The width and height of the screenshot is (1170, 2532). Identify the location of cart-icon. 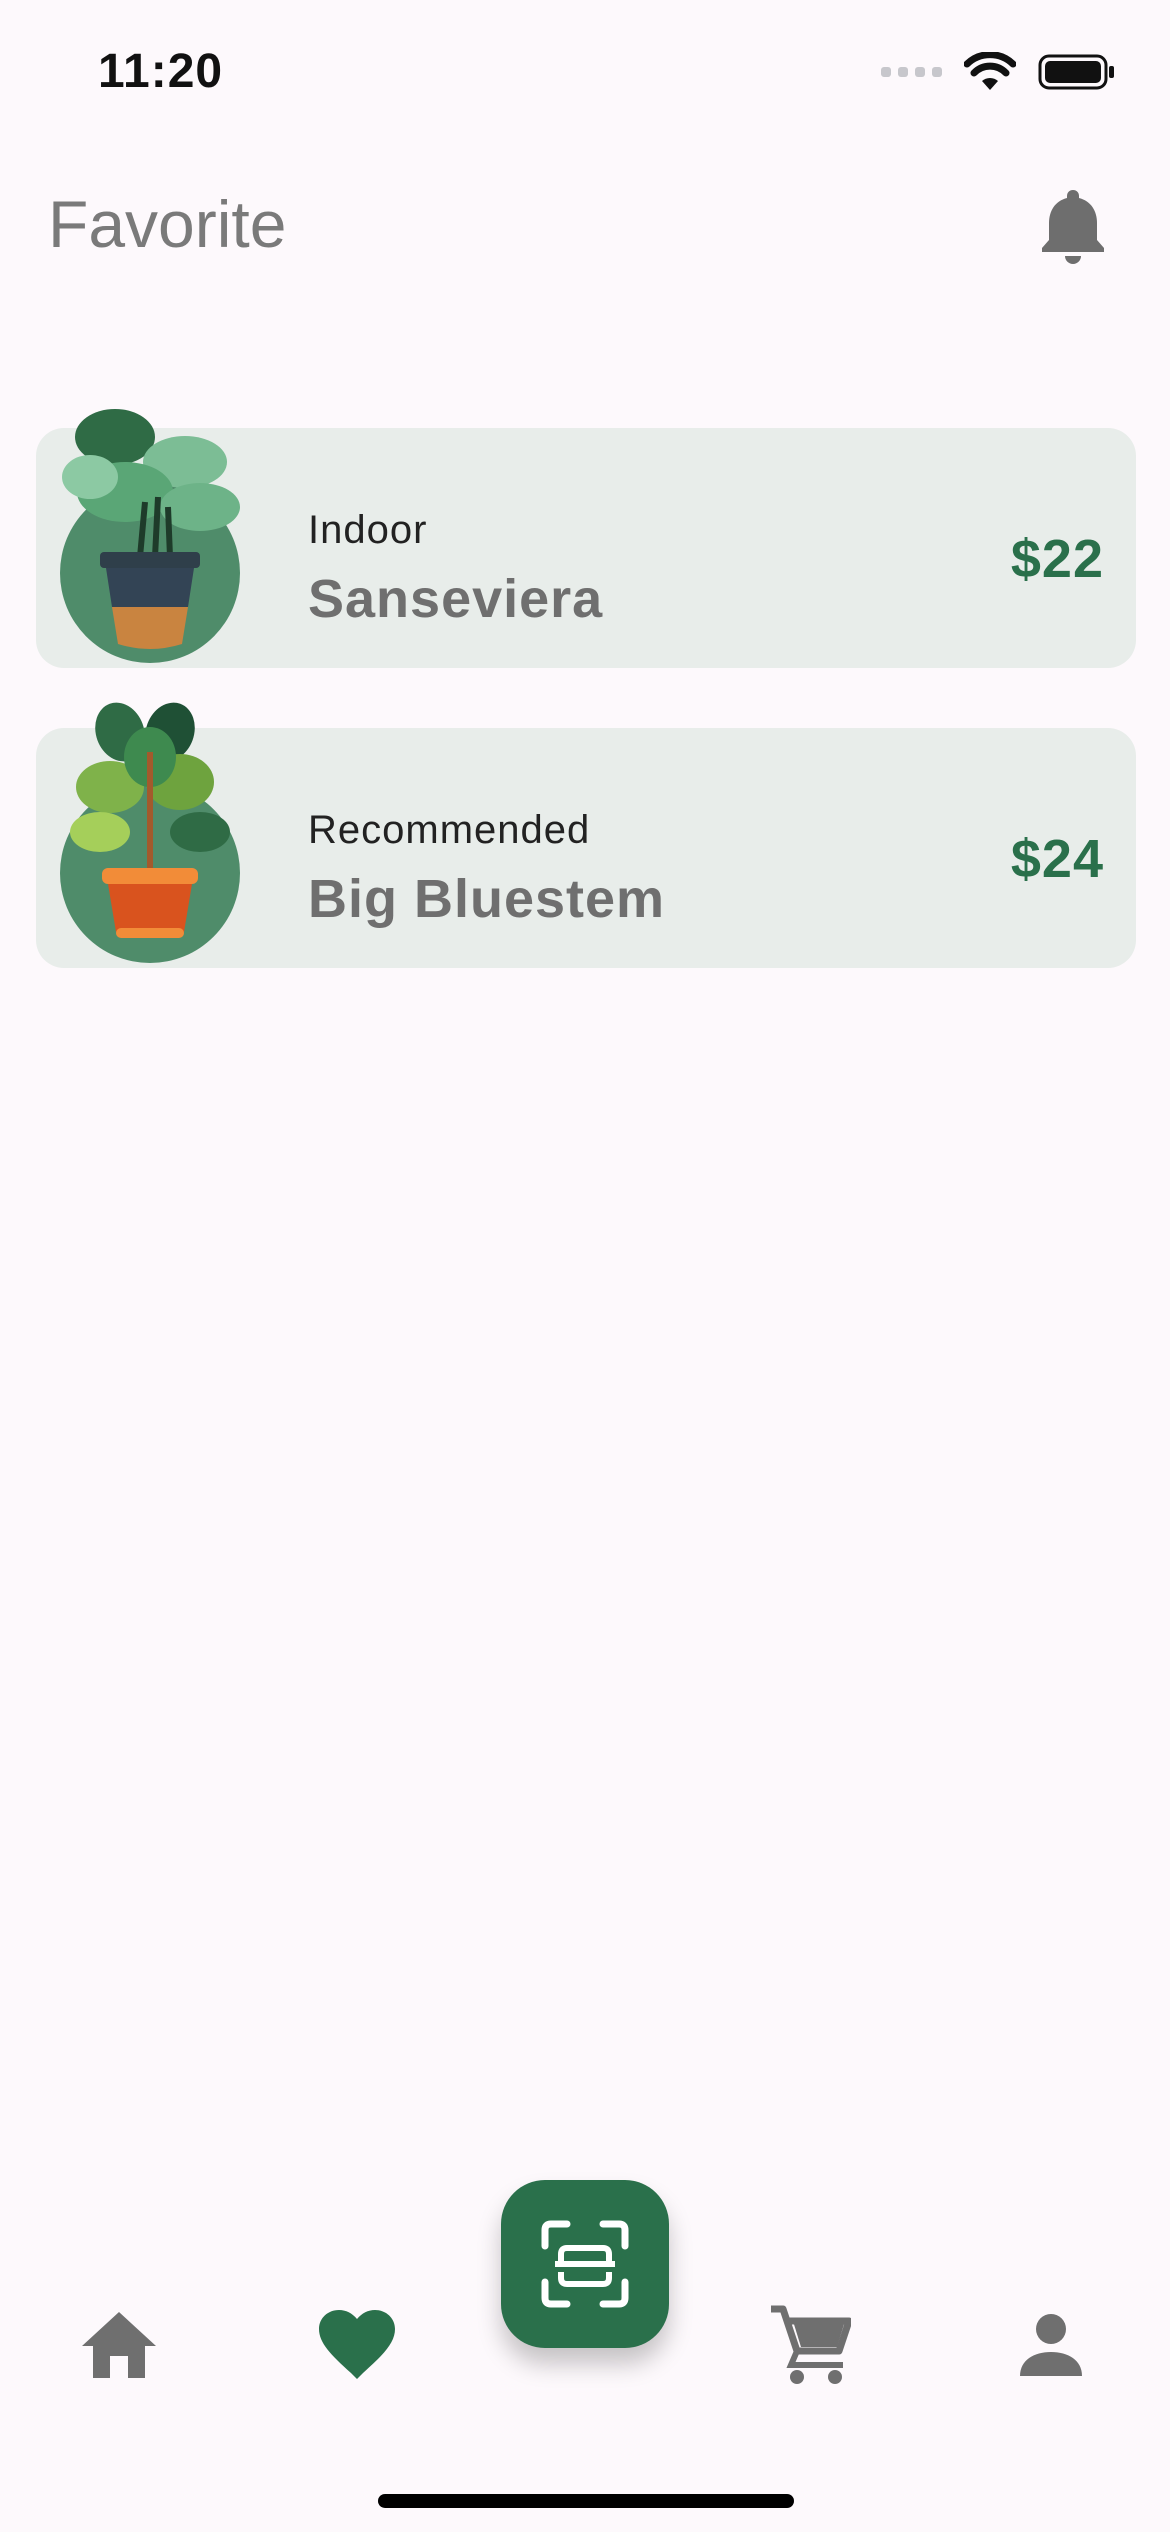
(811, 2344).